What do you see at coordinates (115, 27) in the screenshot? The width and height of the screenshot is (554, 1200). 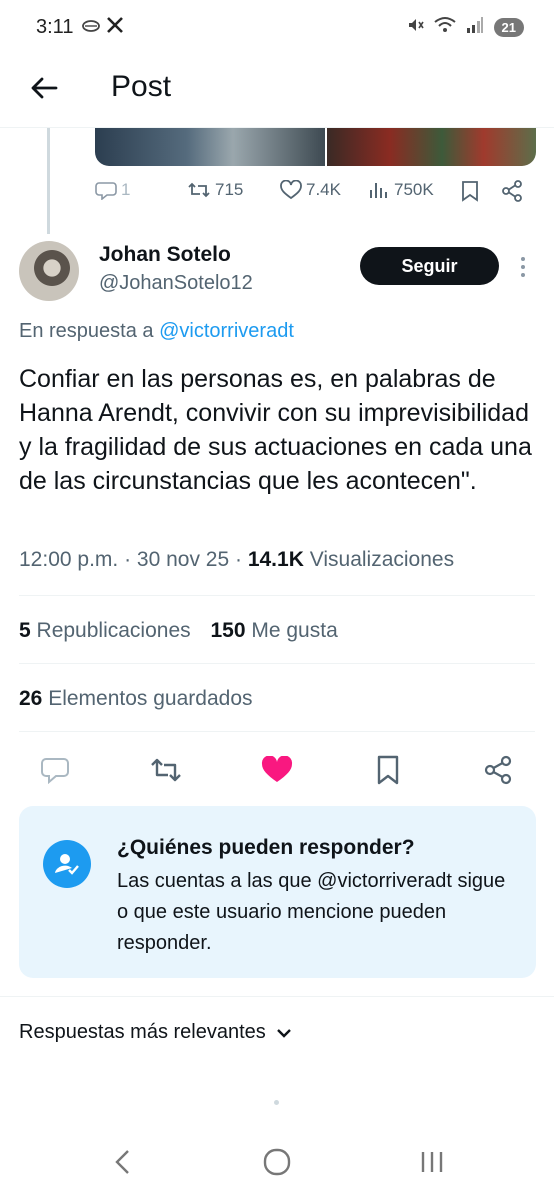 I see `x-logo-icon` at bounding box center [115, 27].